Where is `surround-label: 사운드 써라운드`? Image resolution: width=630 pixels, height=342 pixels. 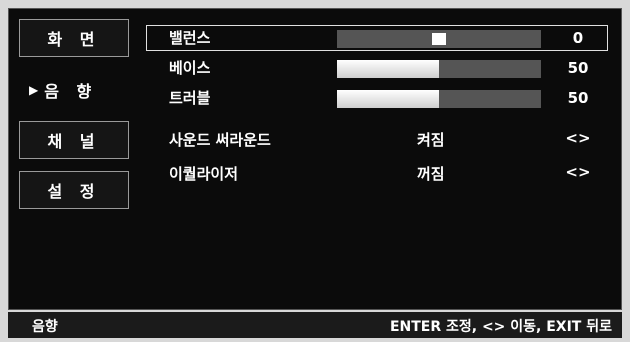 surround-label: 사운드 써라운드 is located at coordinates (220, 140).